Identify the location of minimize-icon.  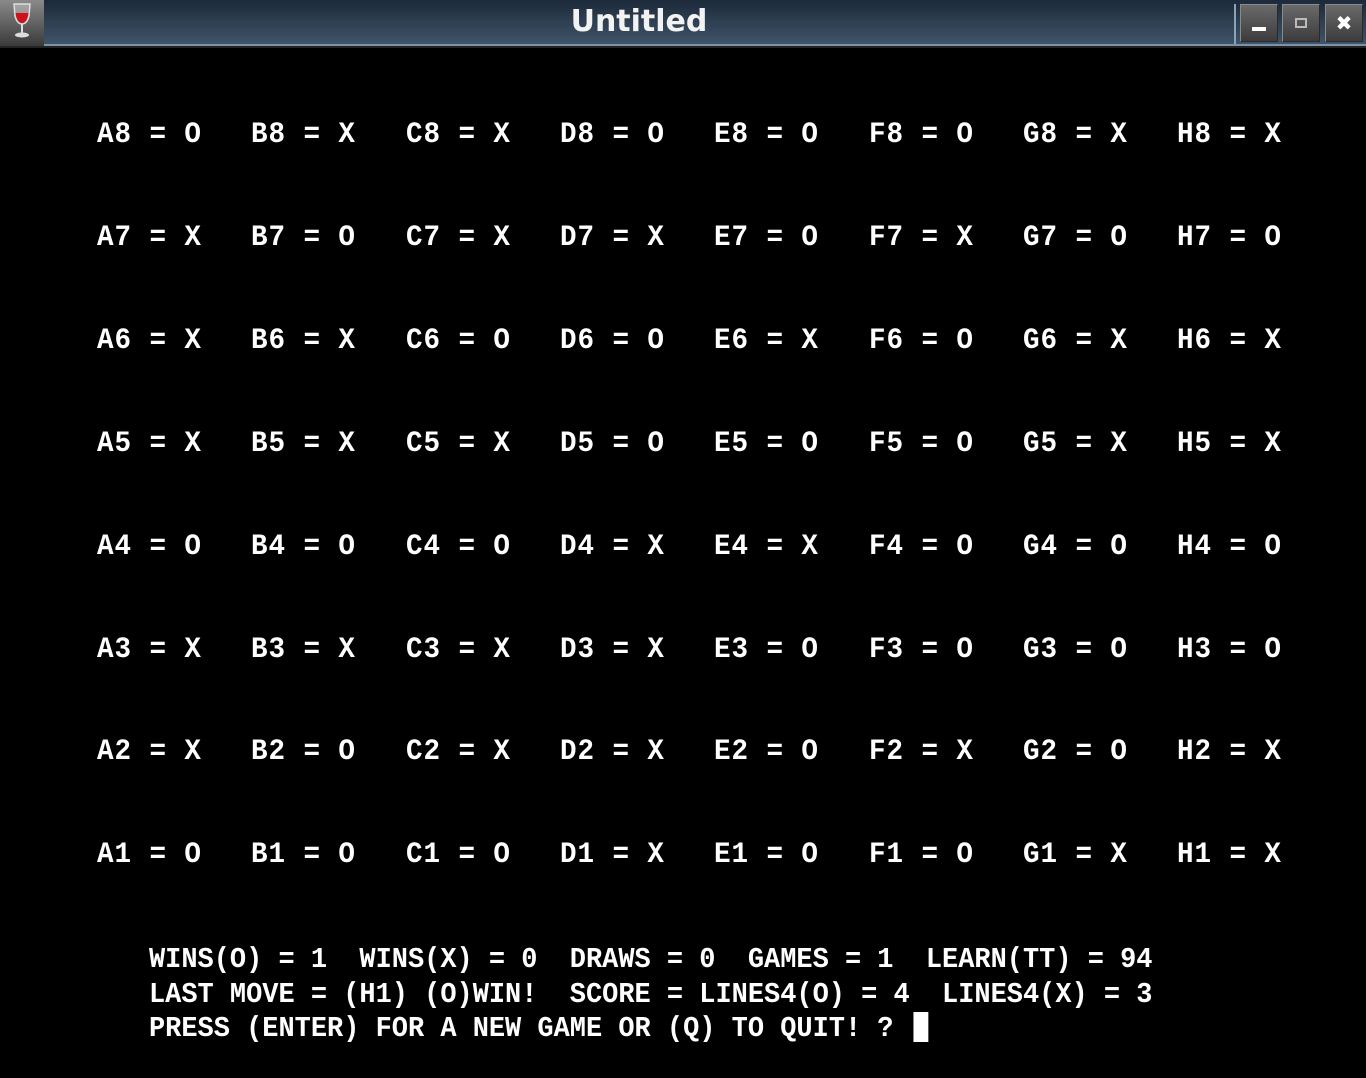
(1259, 29).